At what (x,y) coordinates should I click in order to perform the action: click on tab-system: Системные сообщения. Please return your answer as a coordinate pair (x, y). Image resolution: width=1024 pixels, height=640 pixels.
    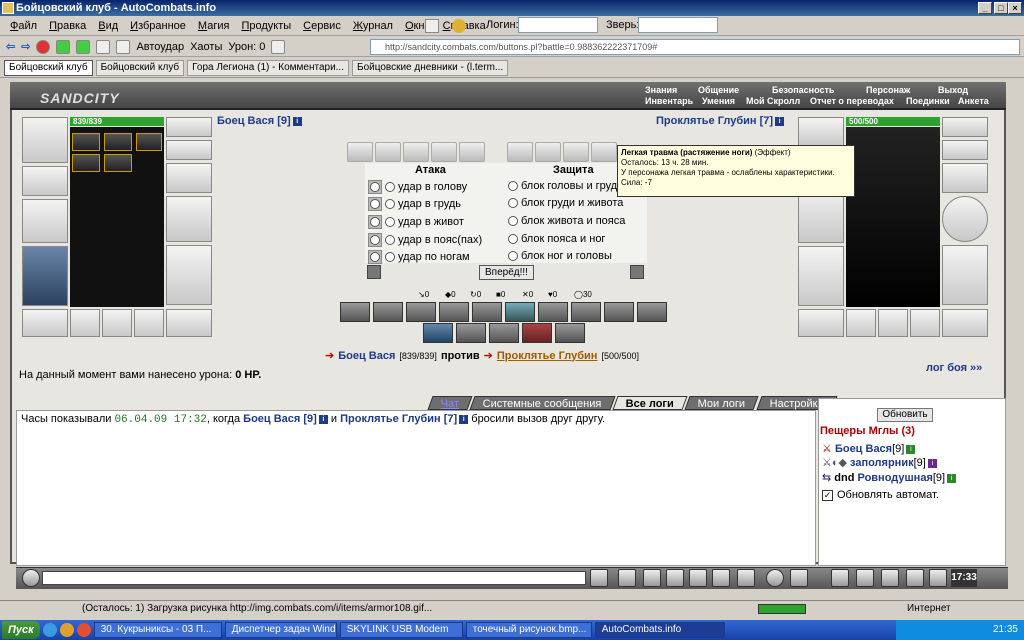
    Looking at the image, I should click on (542, 403).